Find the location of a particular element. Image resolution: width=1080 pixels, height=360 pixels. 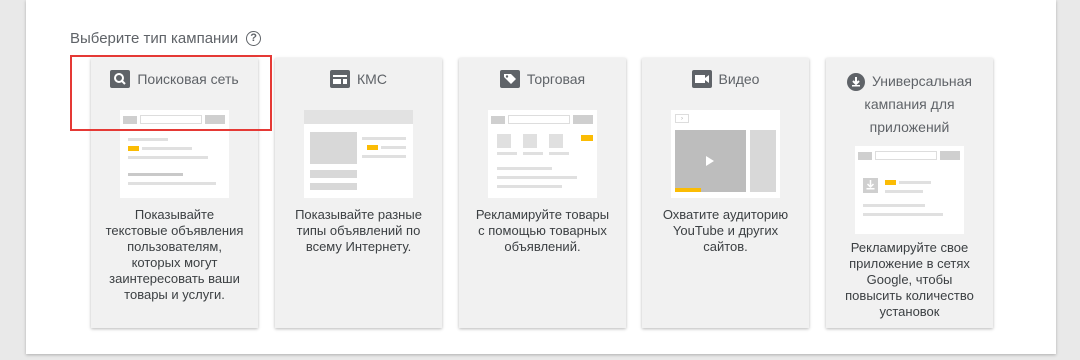

card-search-title: Поисковая сеть is located at coordinates (174, 79).